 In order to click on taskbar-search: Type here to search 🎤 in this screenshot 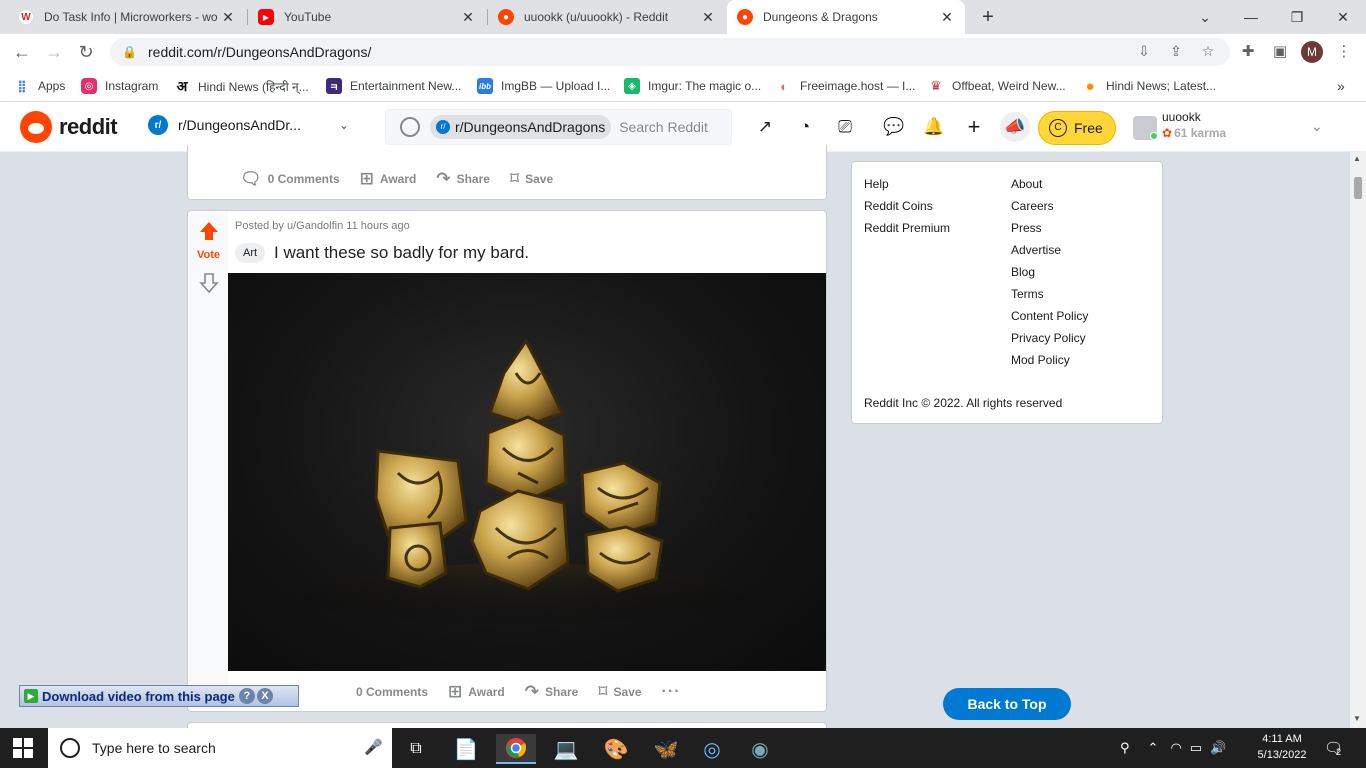, I will do `click(220, 748)`.